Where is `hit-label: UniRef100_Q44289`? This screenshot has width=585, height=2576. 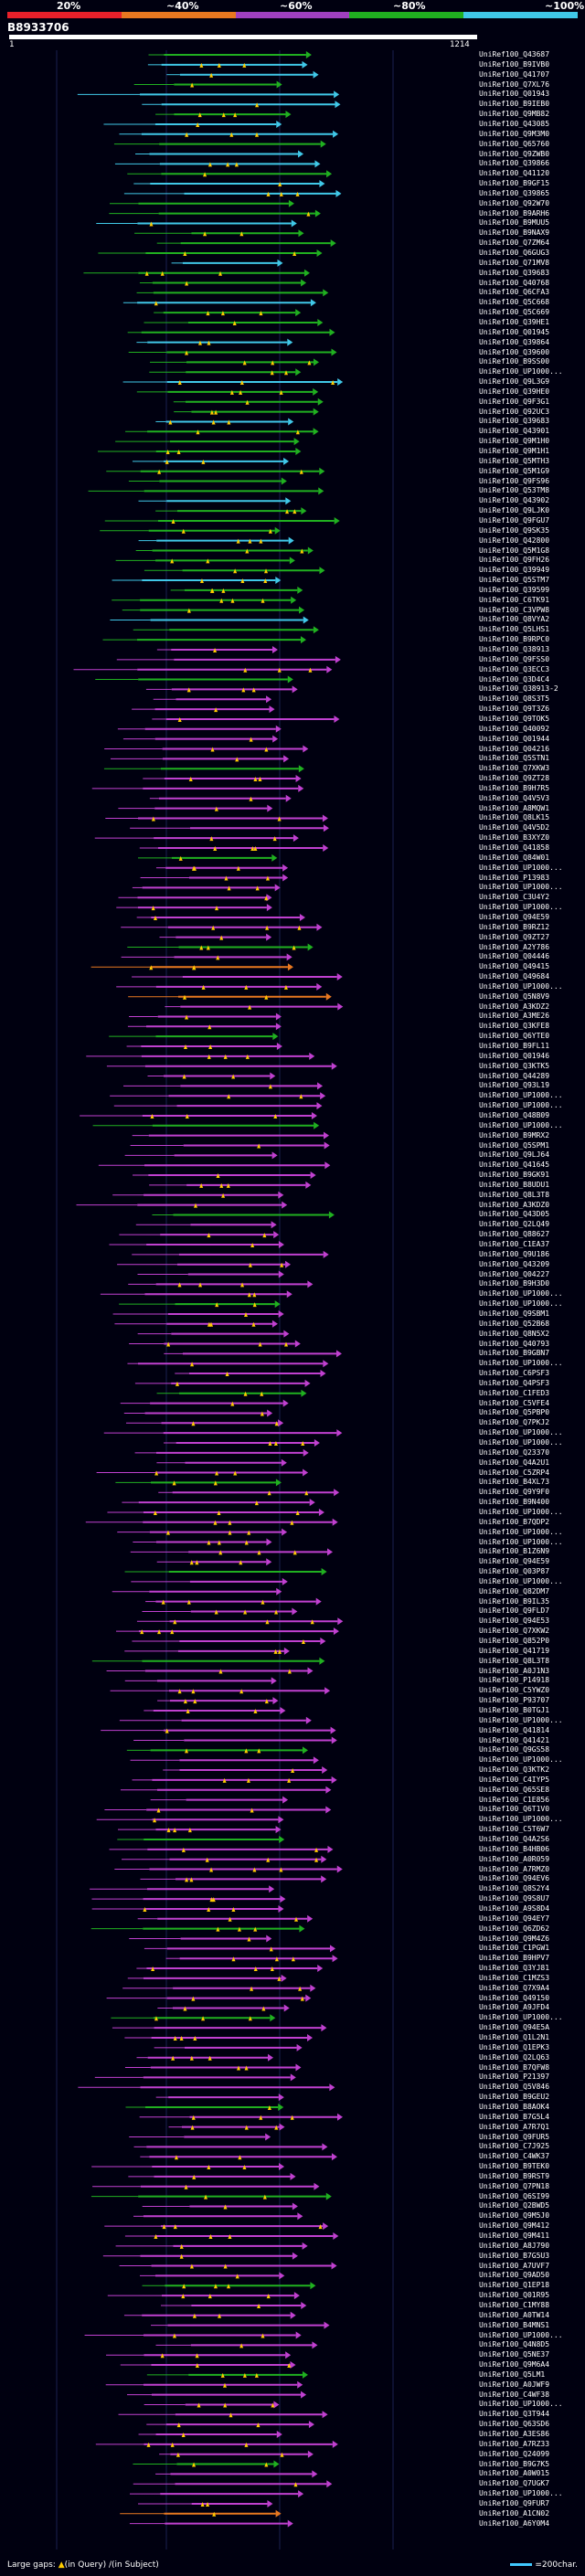
hit-label: UniRef100_Q44289 is located at coordinates (514, 1076).